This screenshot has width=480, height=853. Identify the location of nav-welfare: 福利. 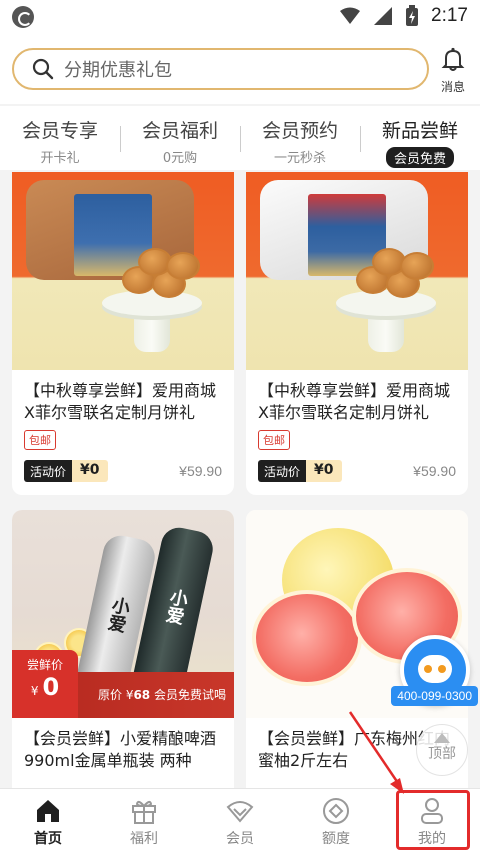
(144, 821).